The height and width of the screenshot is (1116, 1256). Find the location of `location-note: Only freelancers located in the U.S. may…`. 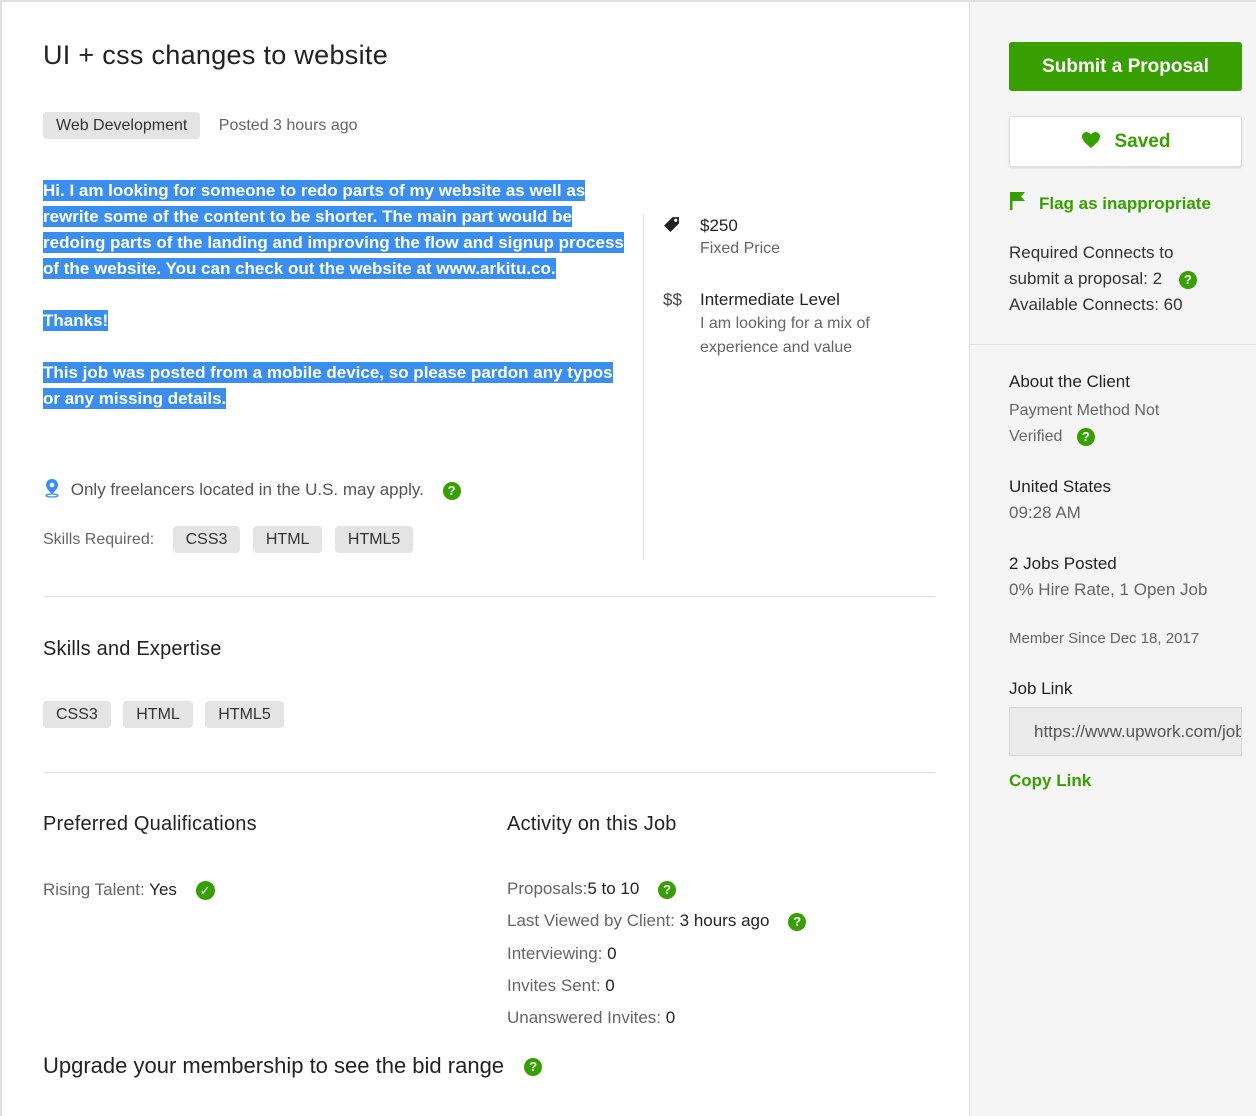

location-note: Only freelancers located in the U.S. may… is located at coordinates (247, 489).